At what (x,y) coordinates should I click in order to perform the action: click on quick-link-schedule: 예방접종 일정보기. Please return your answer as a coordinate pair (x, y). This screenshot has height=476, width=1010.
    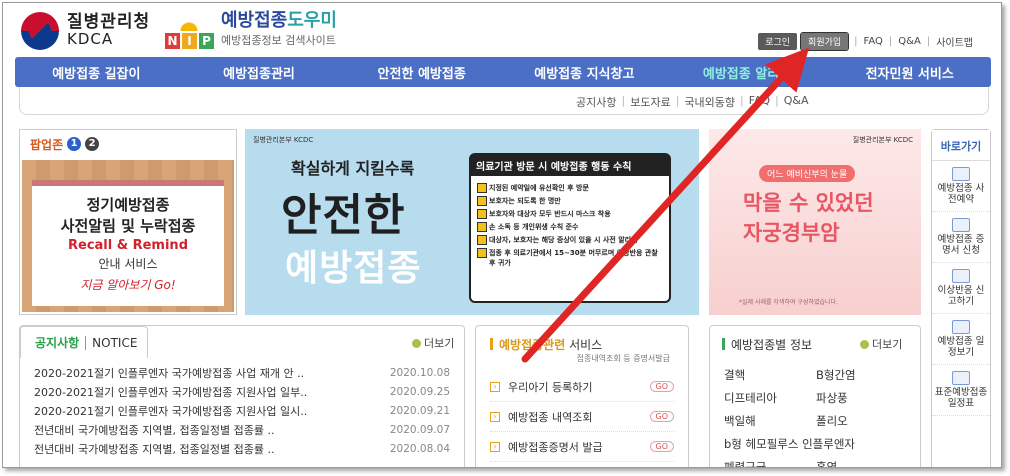
    Looking at the image, I should click on (961, 339).